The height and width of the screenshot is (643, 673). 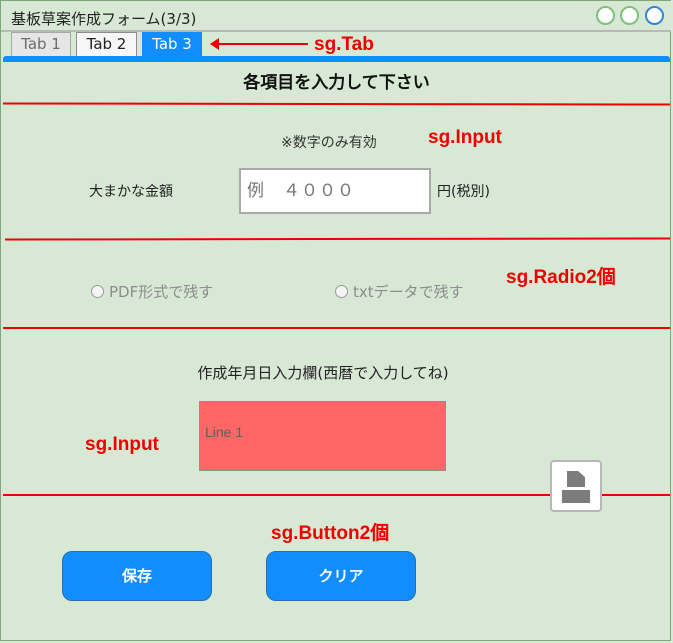 I want to click on tab-1: Tab 1, so click(x=41, y=44).